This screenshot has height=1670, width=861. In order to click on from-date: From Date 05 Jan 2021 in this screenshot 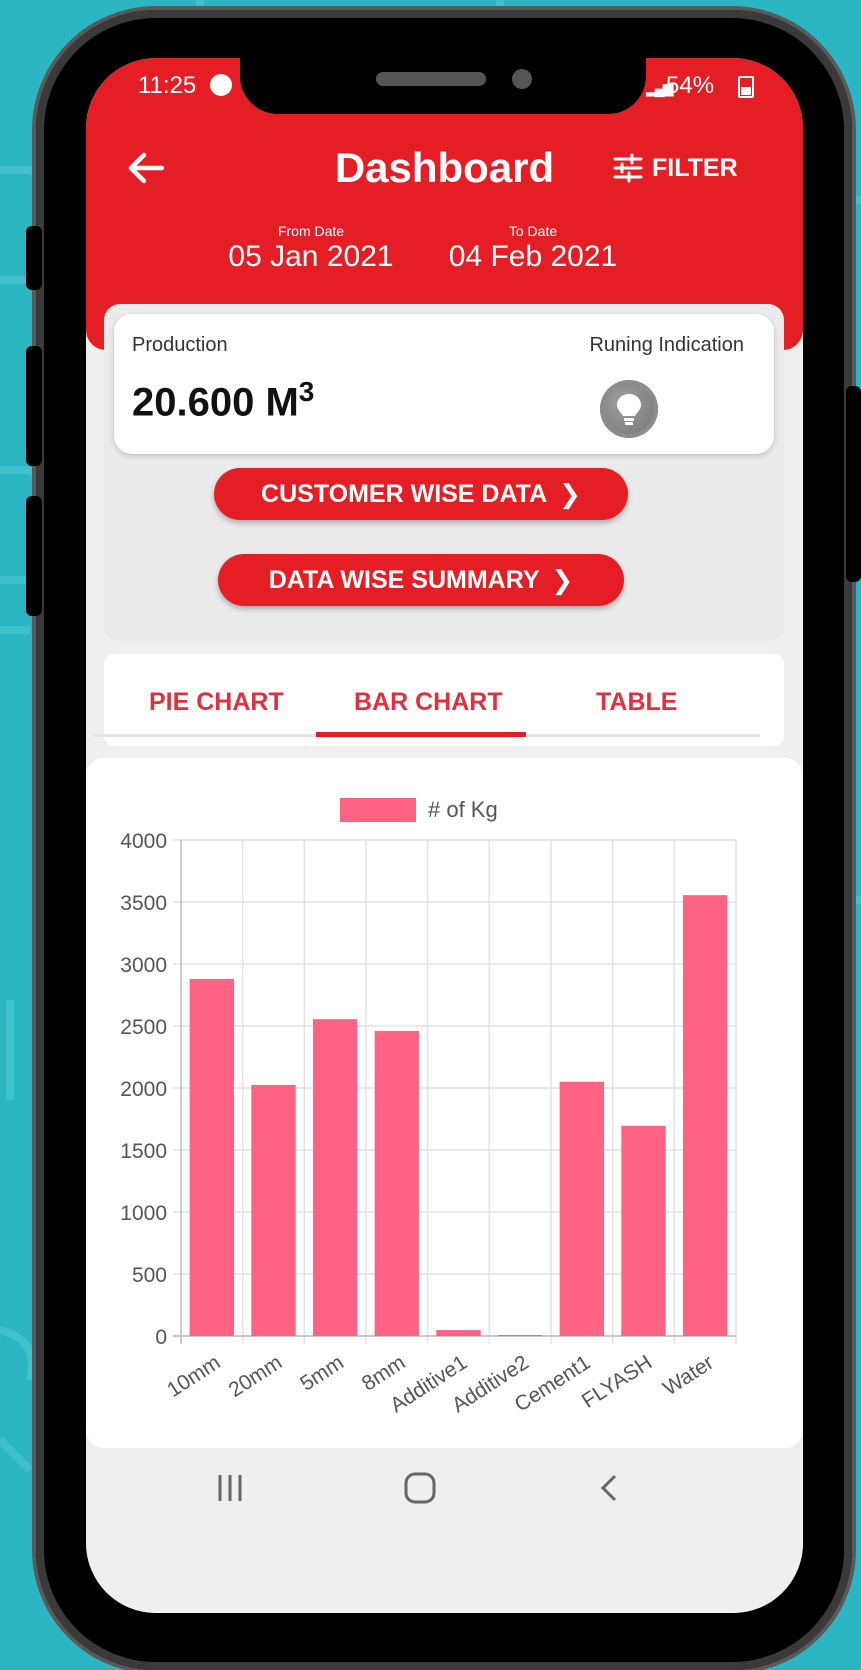, I will do `click(311, 249)`.